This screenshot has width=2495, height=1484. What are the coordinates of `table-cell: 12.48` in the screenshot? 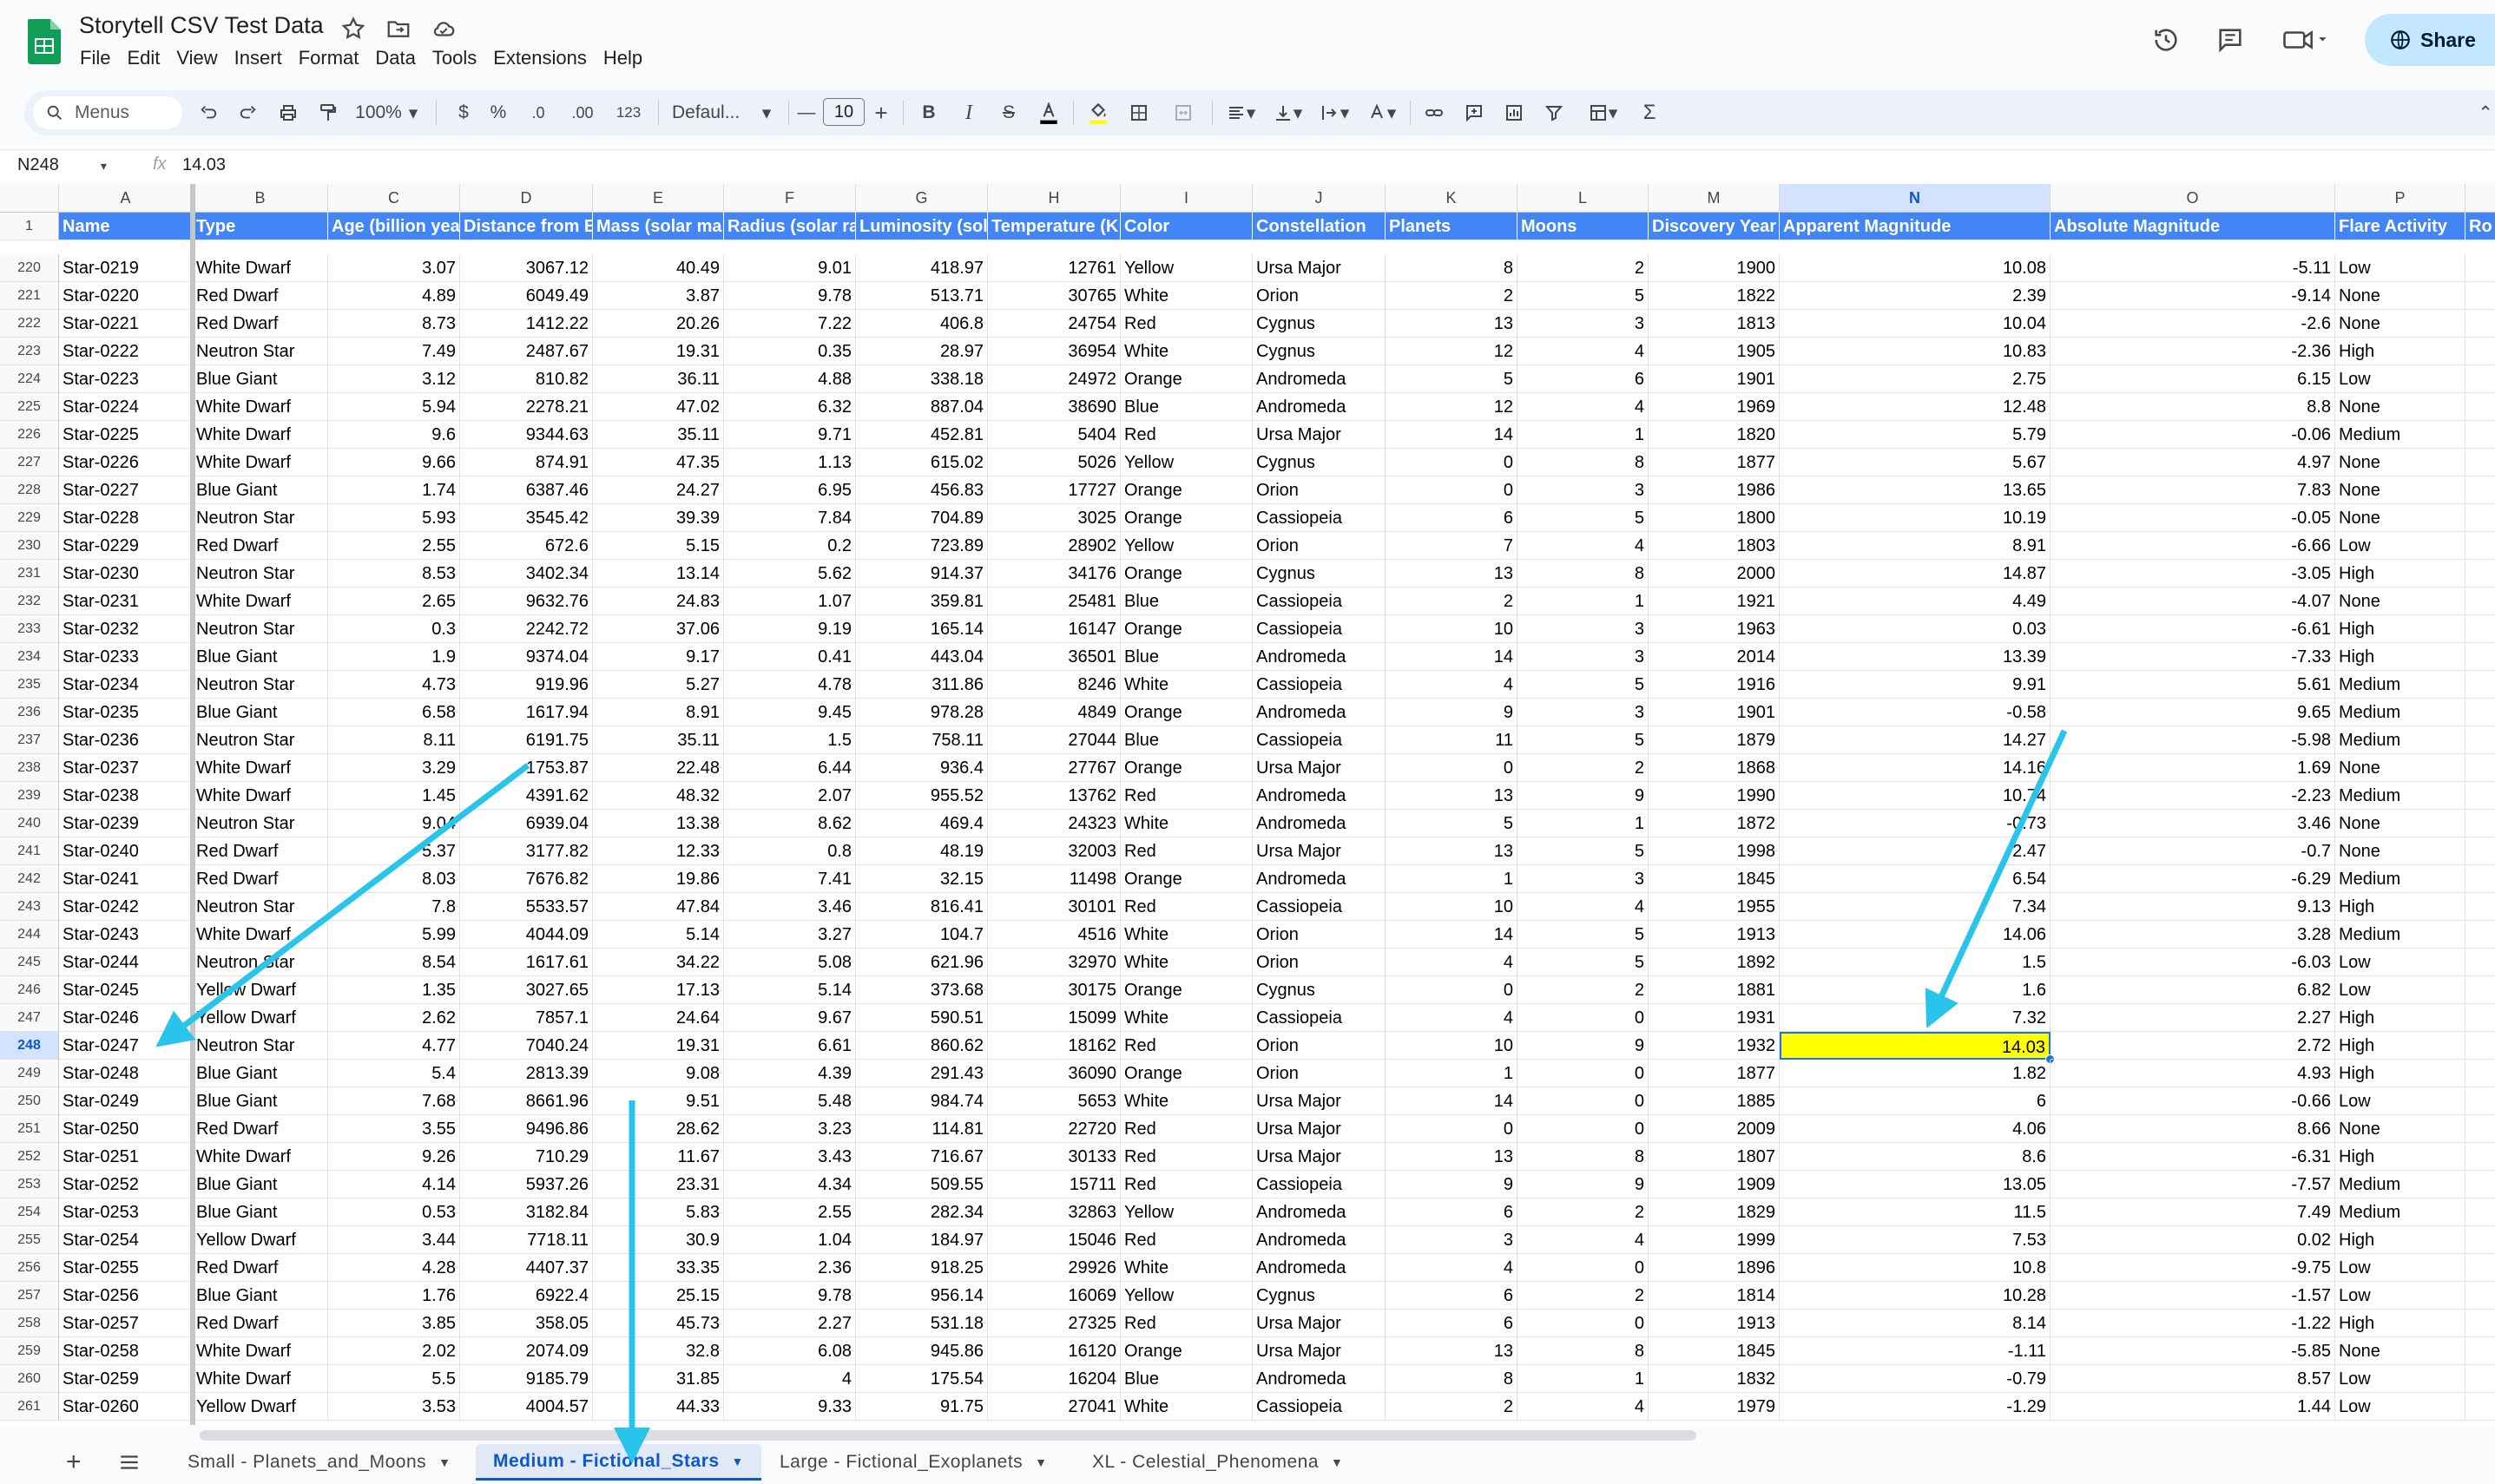 It's located at (1915, 407).